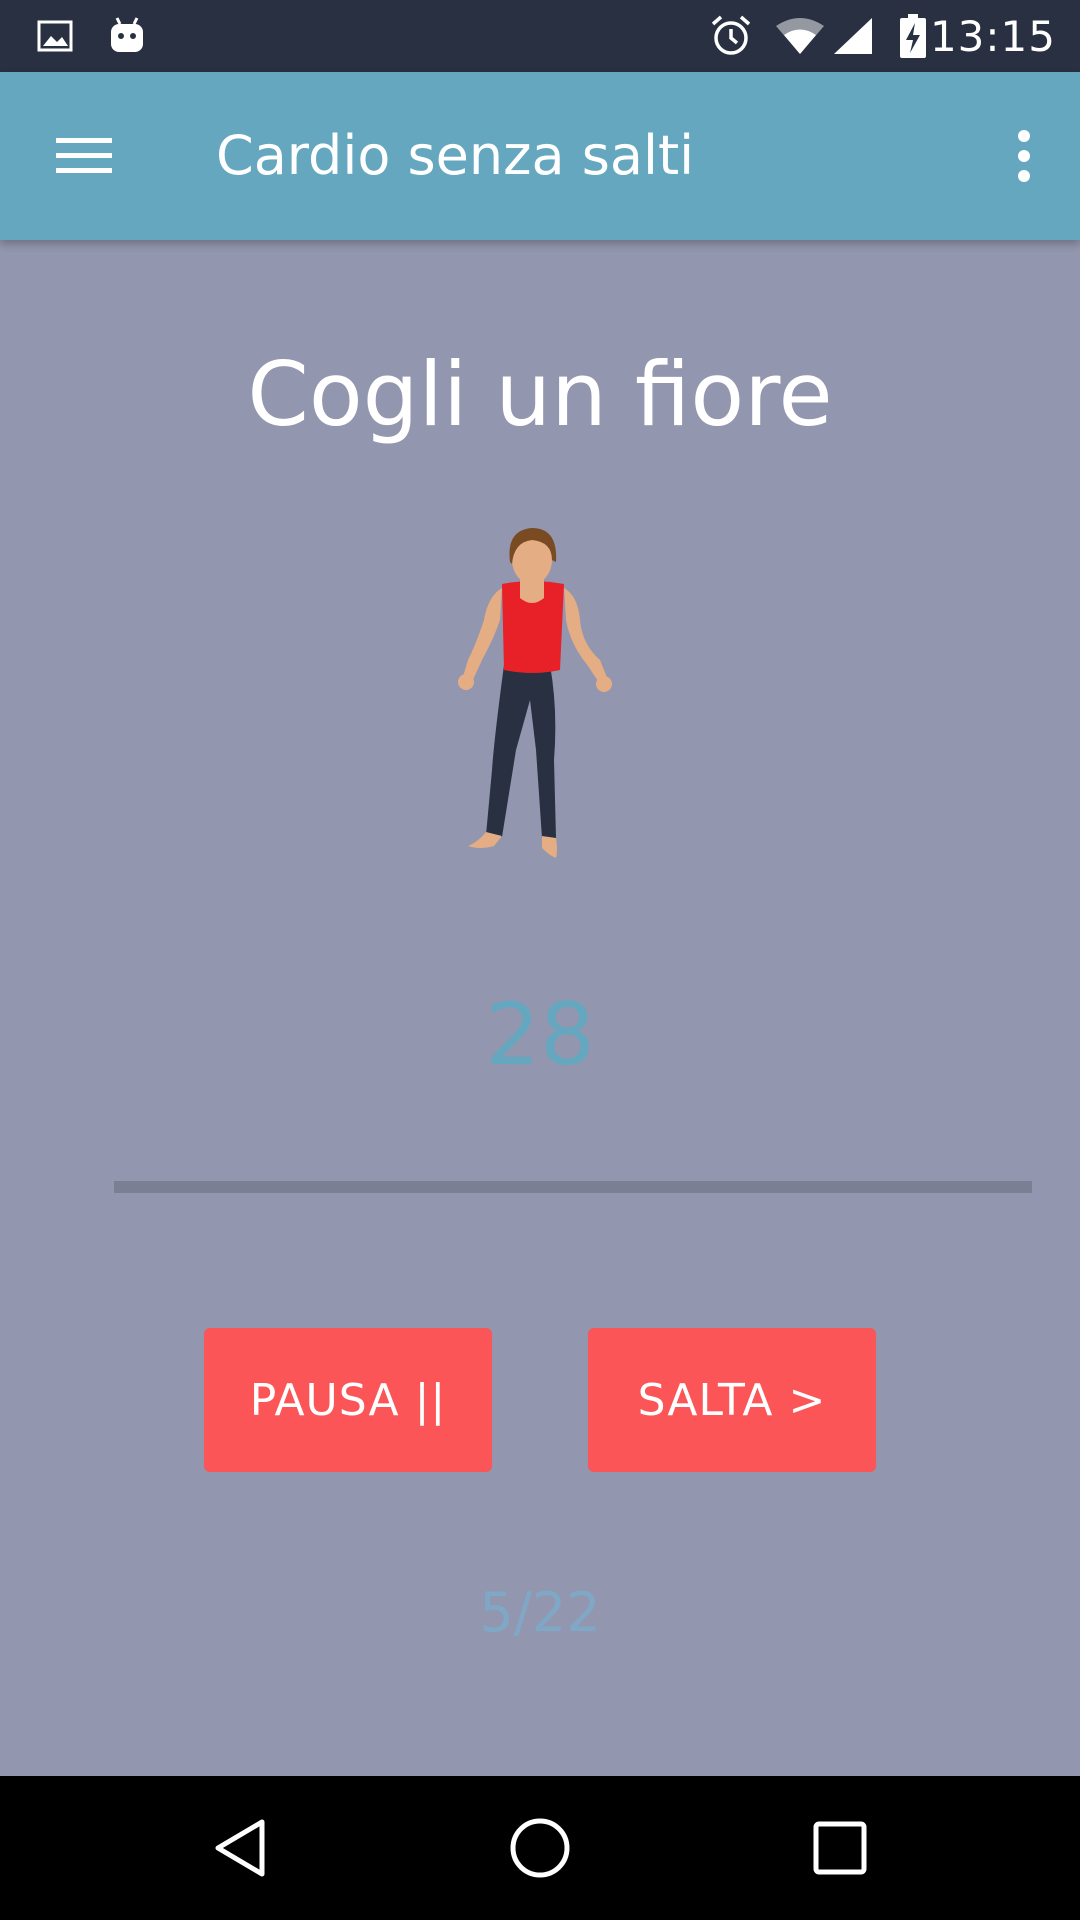 This screenshot has width=1080, height=1920. Describe the element at coordinates (540, 394) in the screenshot. I see `exercise-title: Cogli un fiore` at that location.